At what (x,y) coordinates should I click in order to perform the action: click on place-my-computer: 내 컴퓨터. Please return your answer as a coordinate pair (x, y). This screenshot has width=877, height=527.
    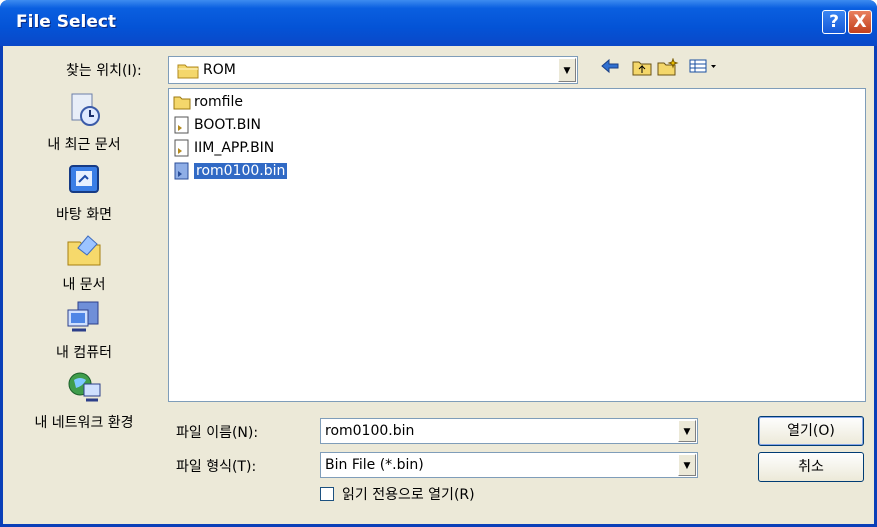
    Looking at the image, I should click on (84, 331).